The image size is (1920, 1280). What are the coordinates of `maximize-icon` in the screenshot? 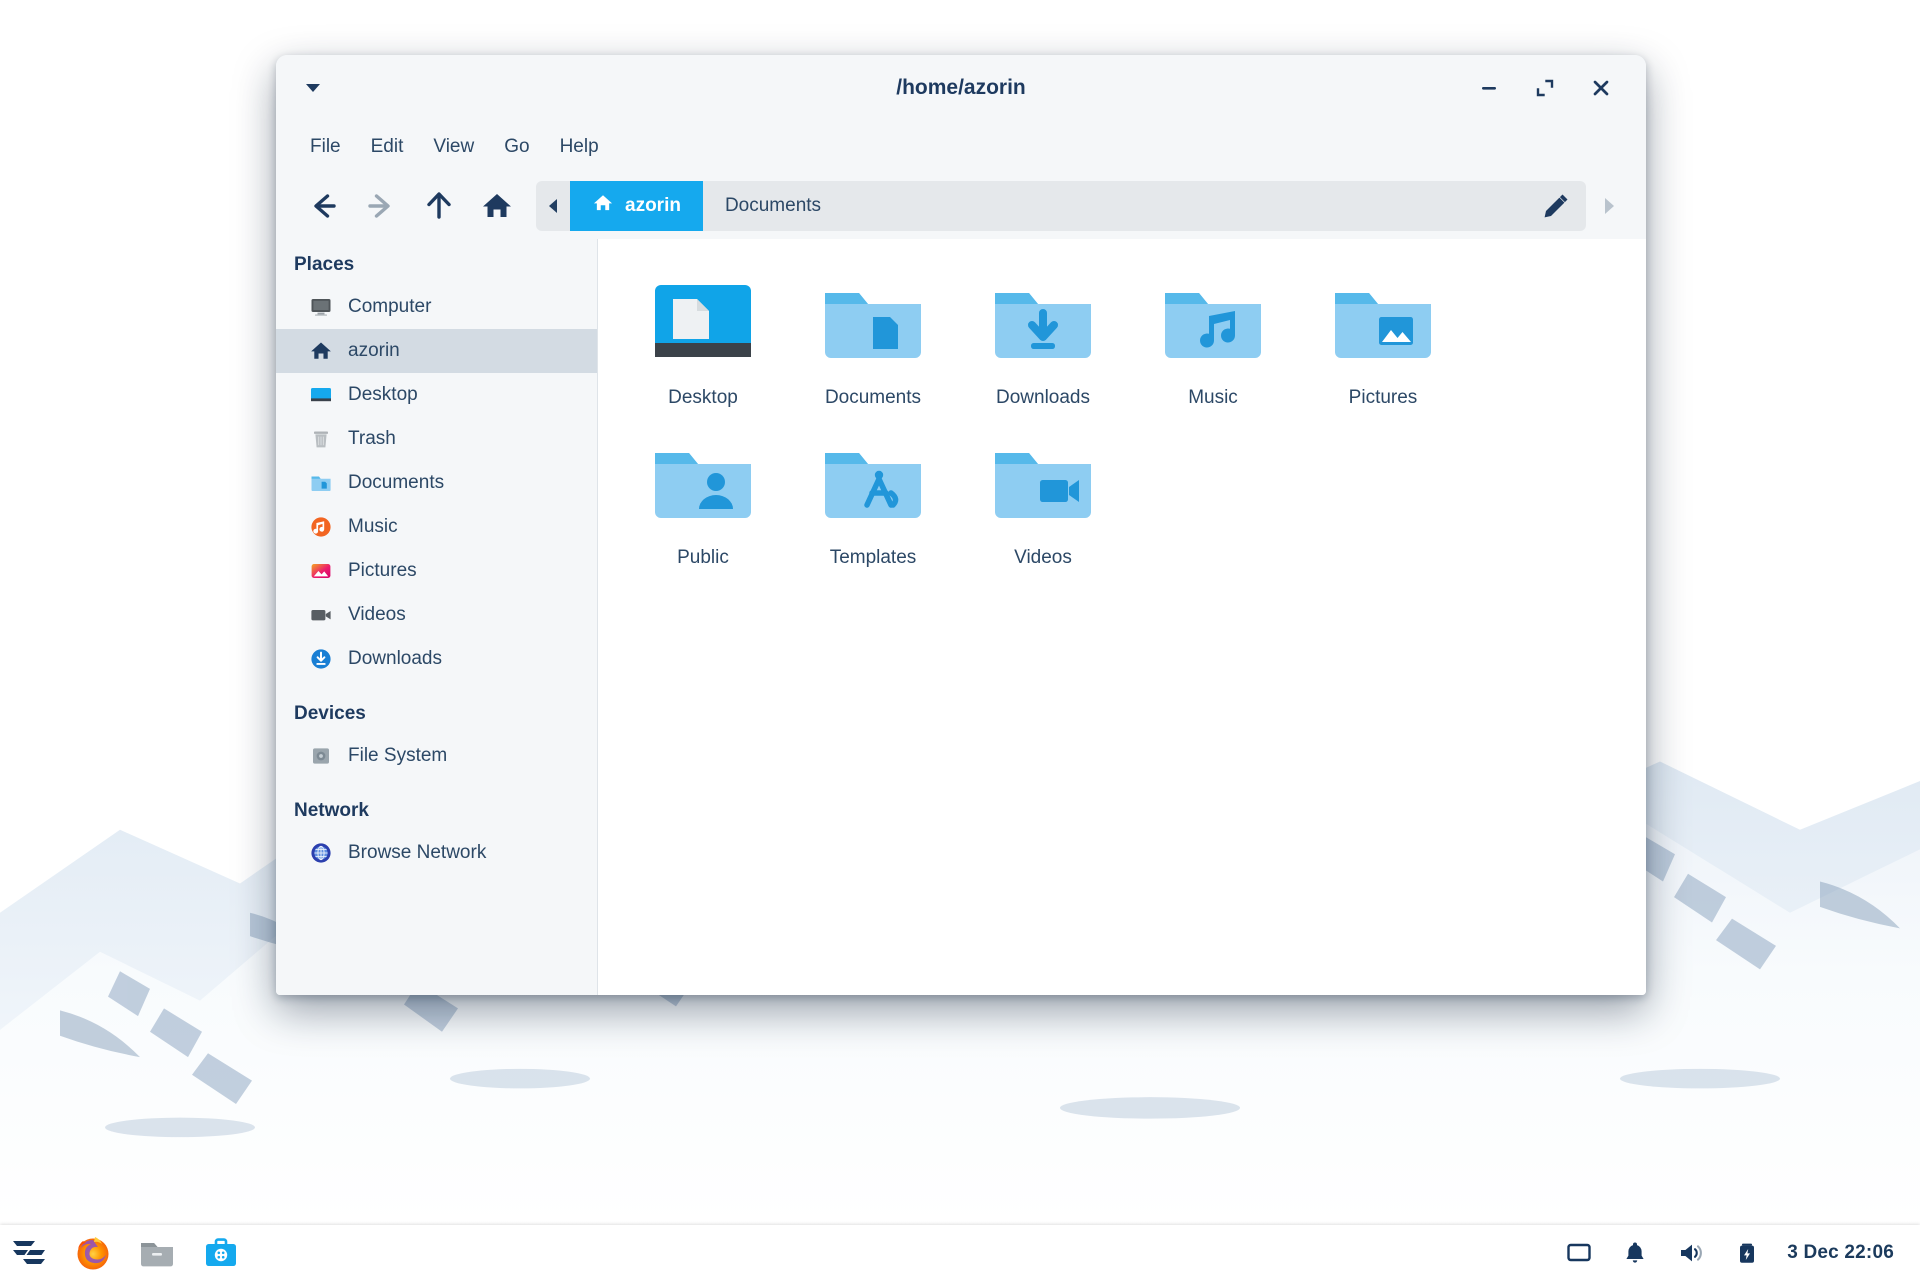 It's located at (1545, 88).